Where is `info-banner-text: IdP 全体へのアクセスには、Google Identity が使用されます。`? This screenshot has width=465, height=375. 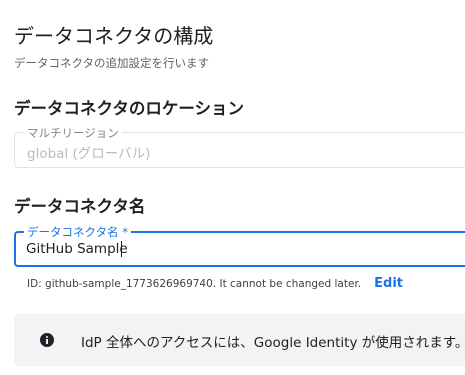
info-banner-text: IdP 全体へのアクセスには、Google Identity が使用されます。 is located at coordinates (273, 343).